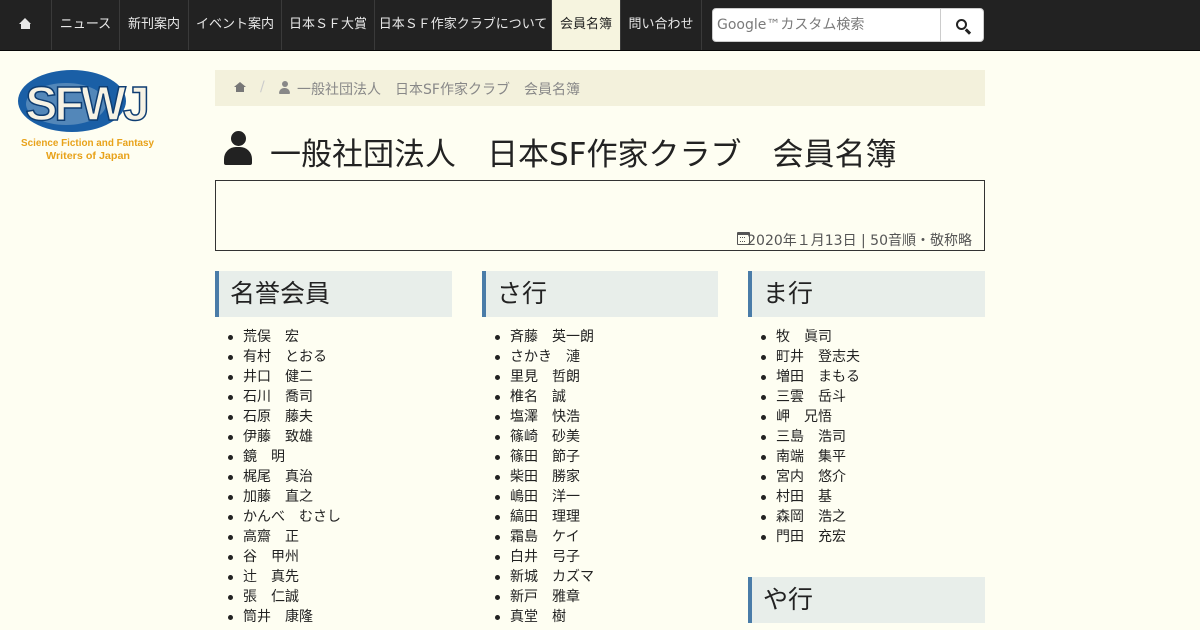 The width and height of the screenshot is (1200, 630). What do you see at coordinates (866, 477) in the screenshot?
I see `member-item: 宮内 悠介` at bounding box center [866, 477].